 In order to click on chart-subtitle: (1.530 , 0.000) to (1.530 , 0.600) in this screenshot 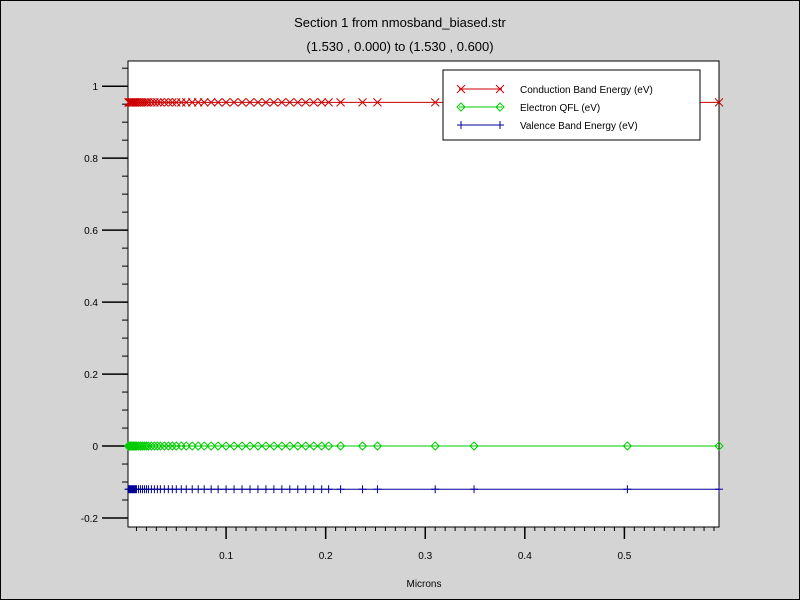, I will do `click(399, 46)`.